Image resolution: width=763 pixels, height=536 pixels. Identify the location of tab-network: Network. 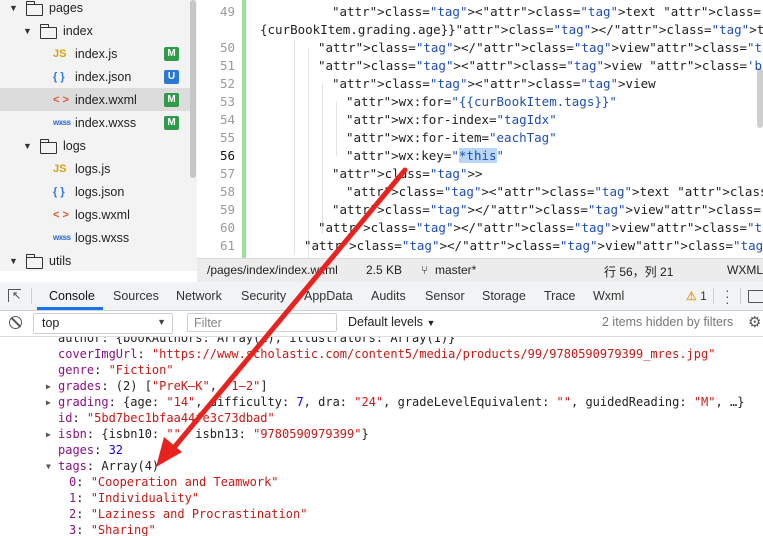
(199, 296).